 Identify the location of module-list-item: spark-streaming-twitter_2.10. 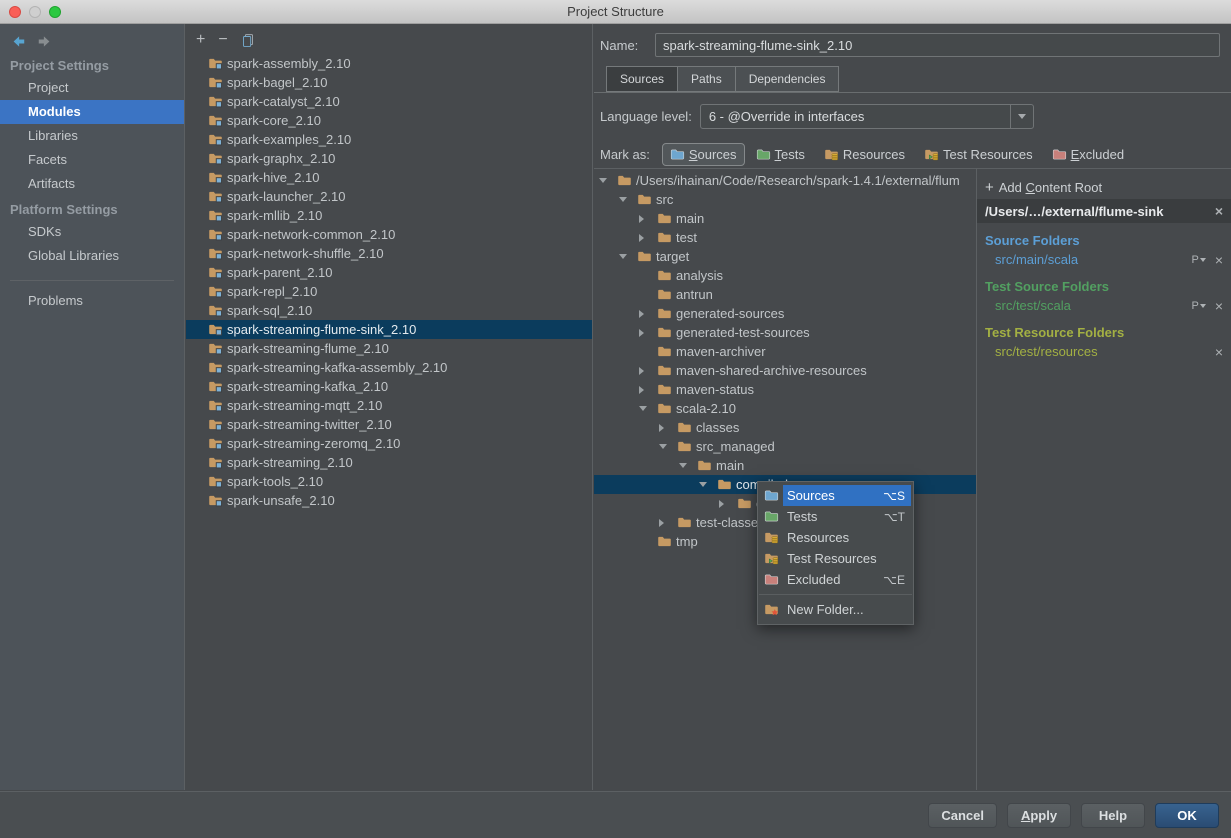
(389, 424).